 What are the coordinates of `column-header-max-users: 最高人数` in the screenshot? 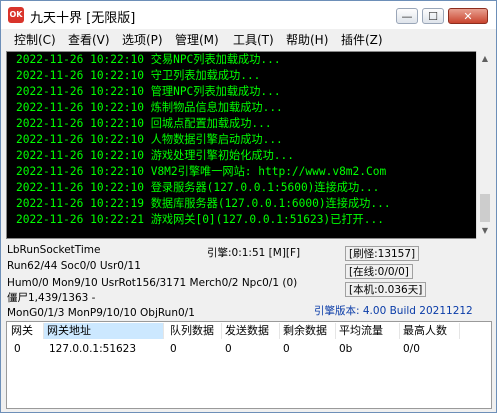 It's located at (430, 331).